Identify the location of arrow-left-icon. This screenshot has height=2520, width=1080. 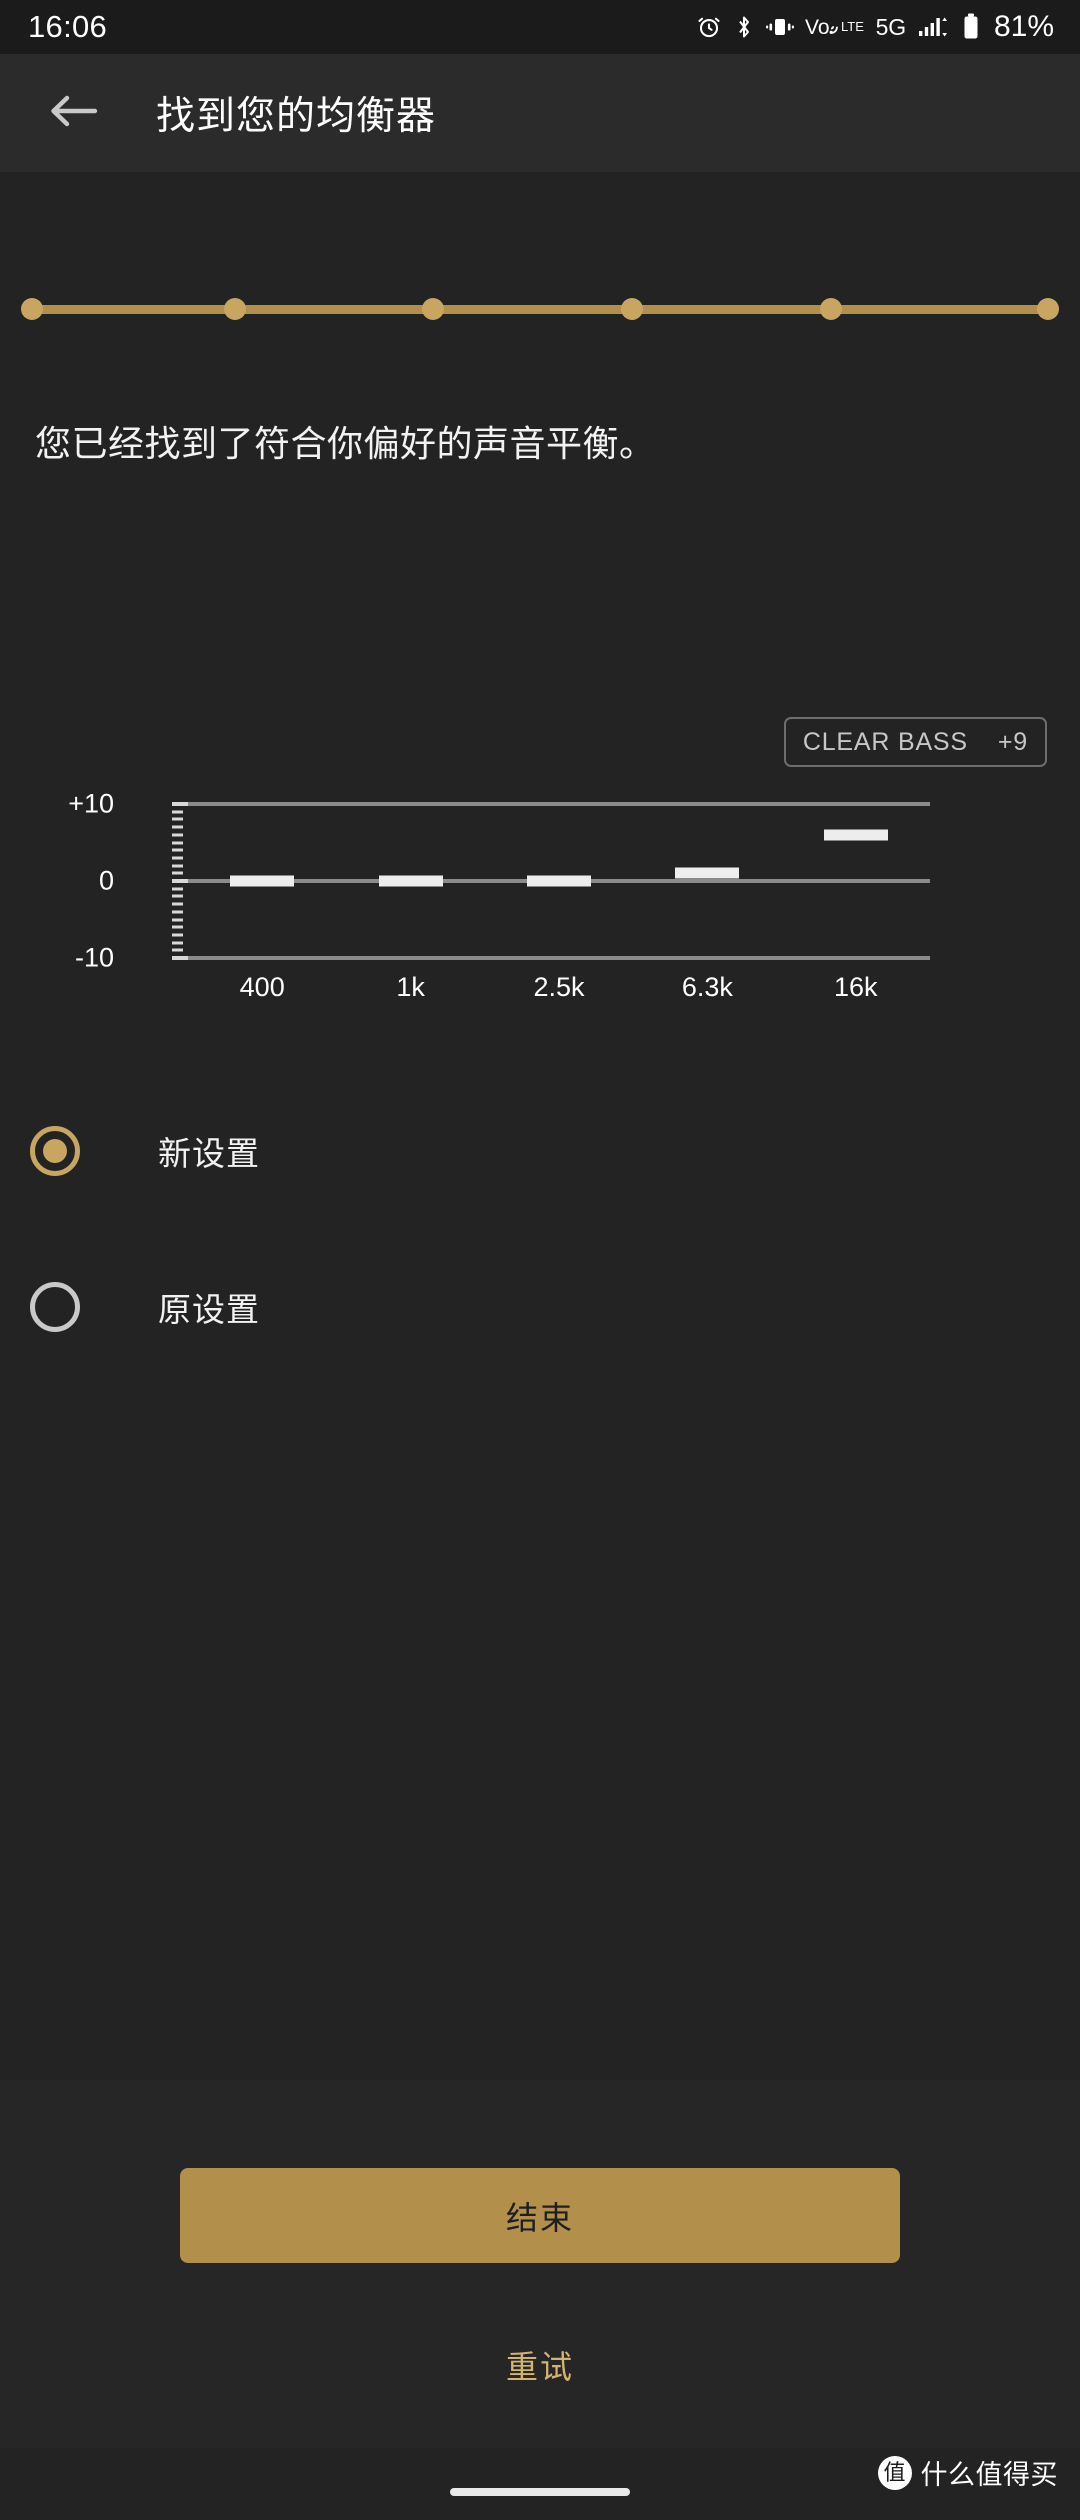
(73, 113).